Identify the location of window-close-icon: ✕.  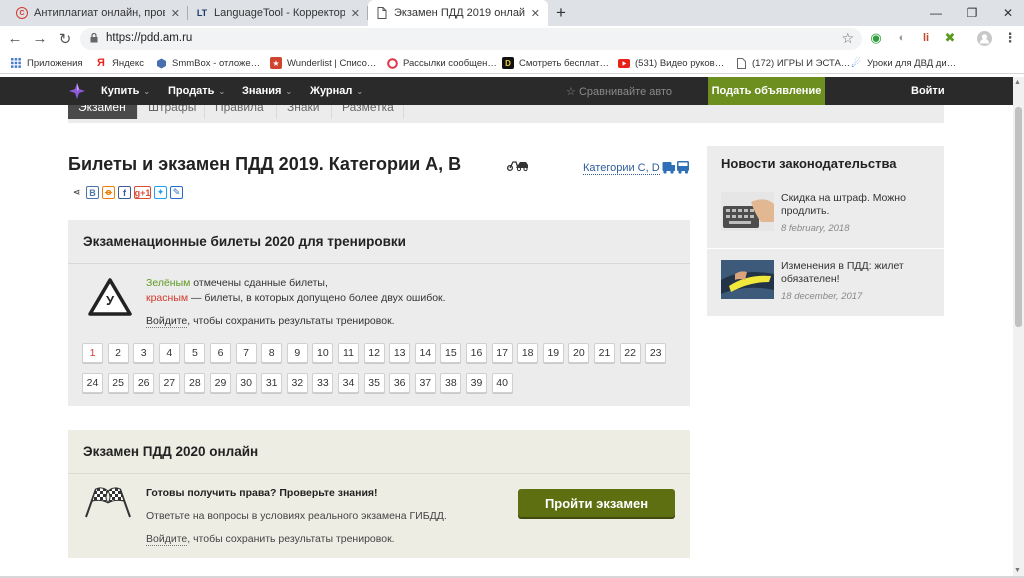
(1005, 13).